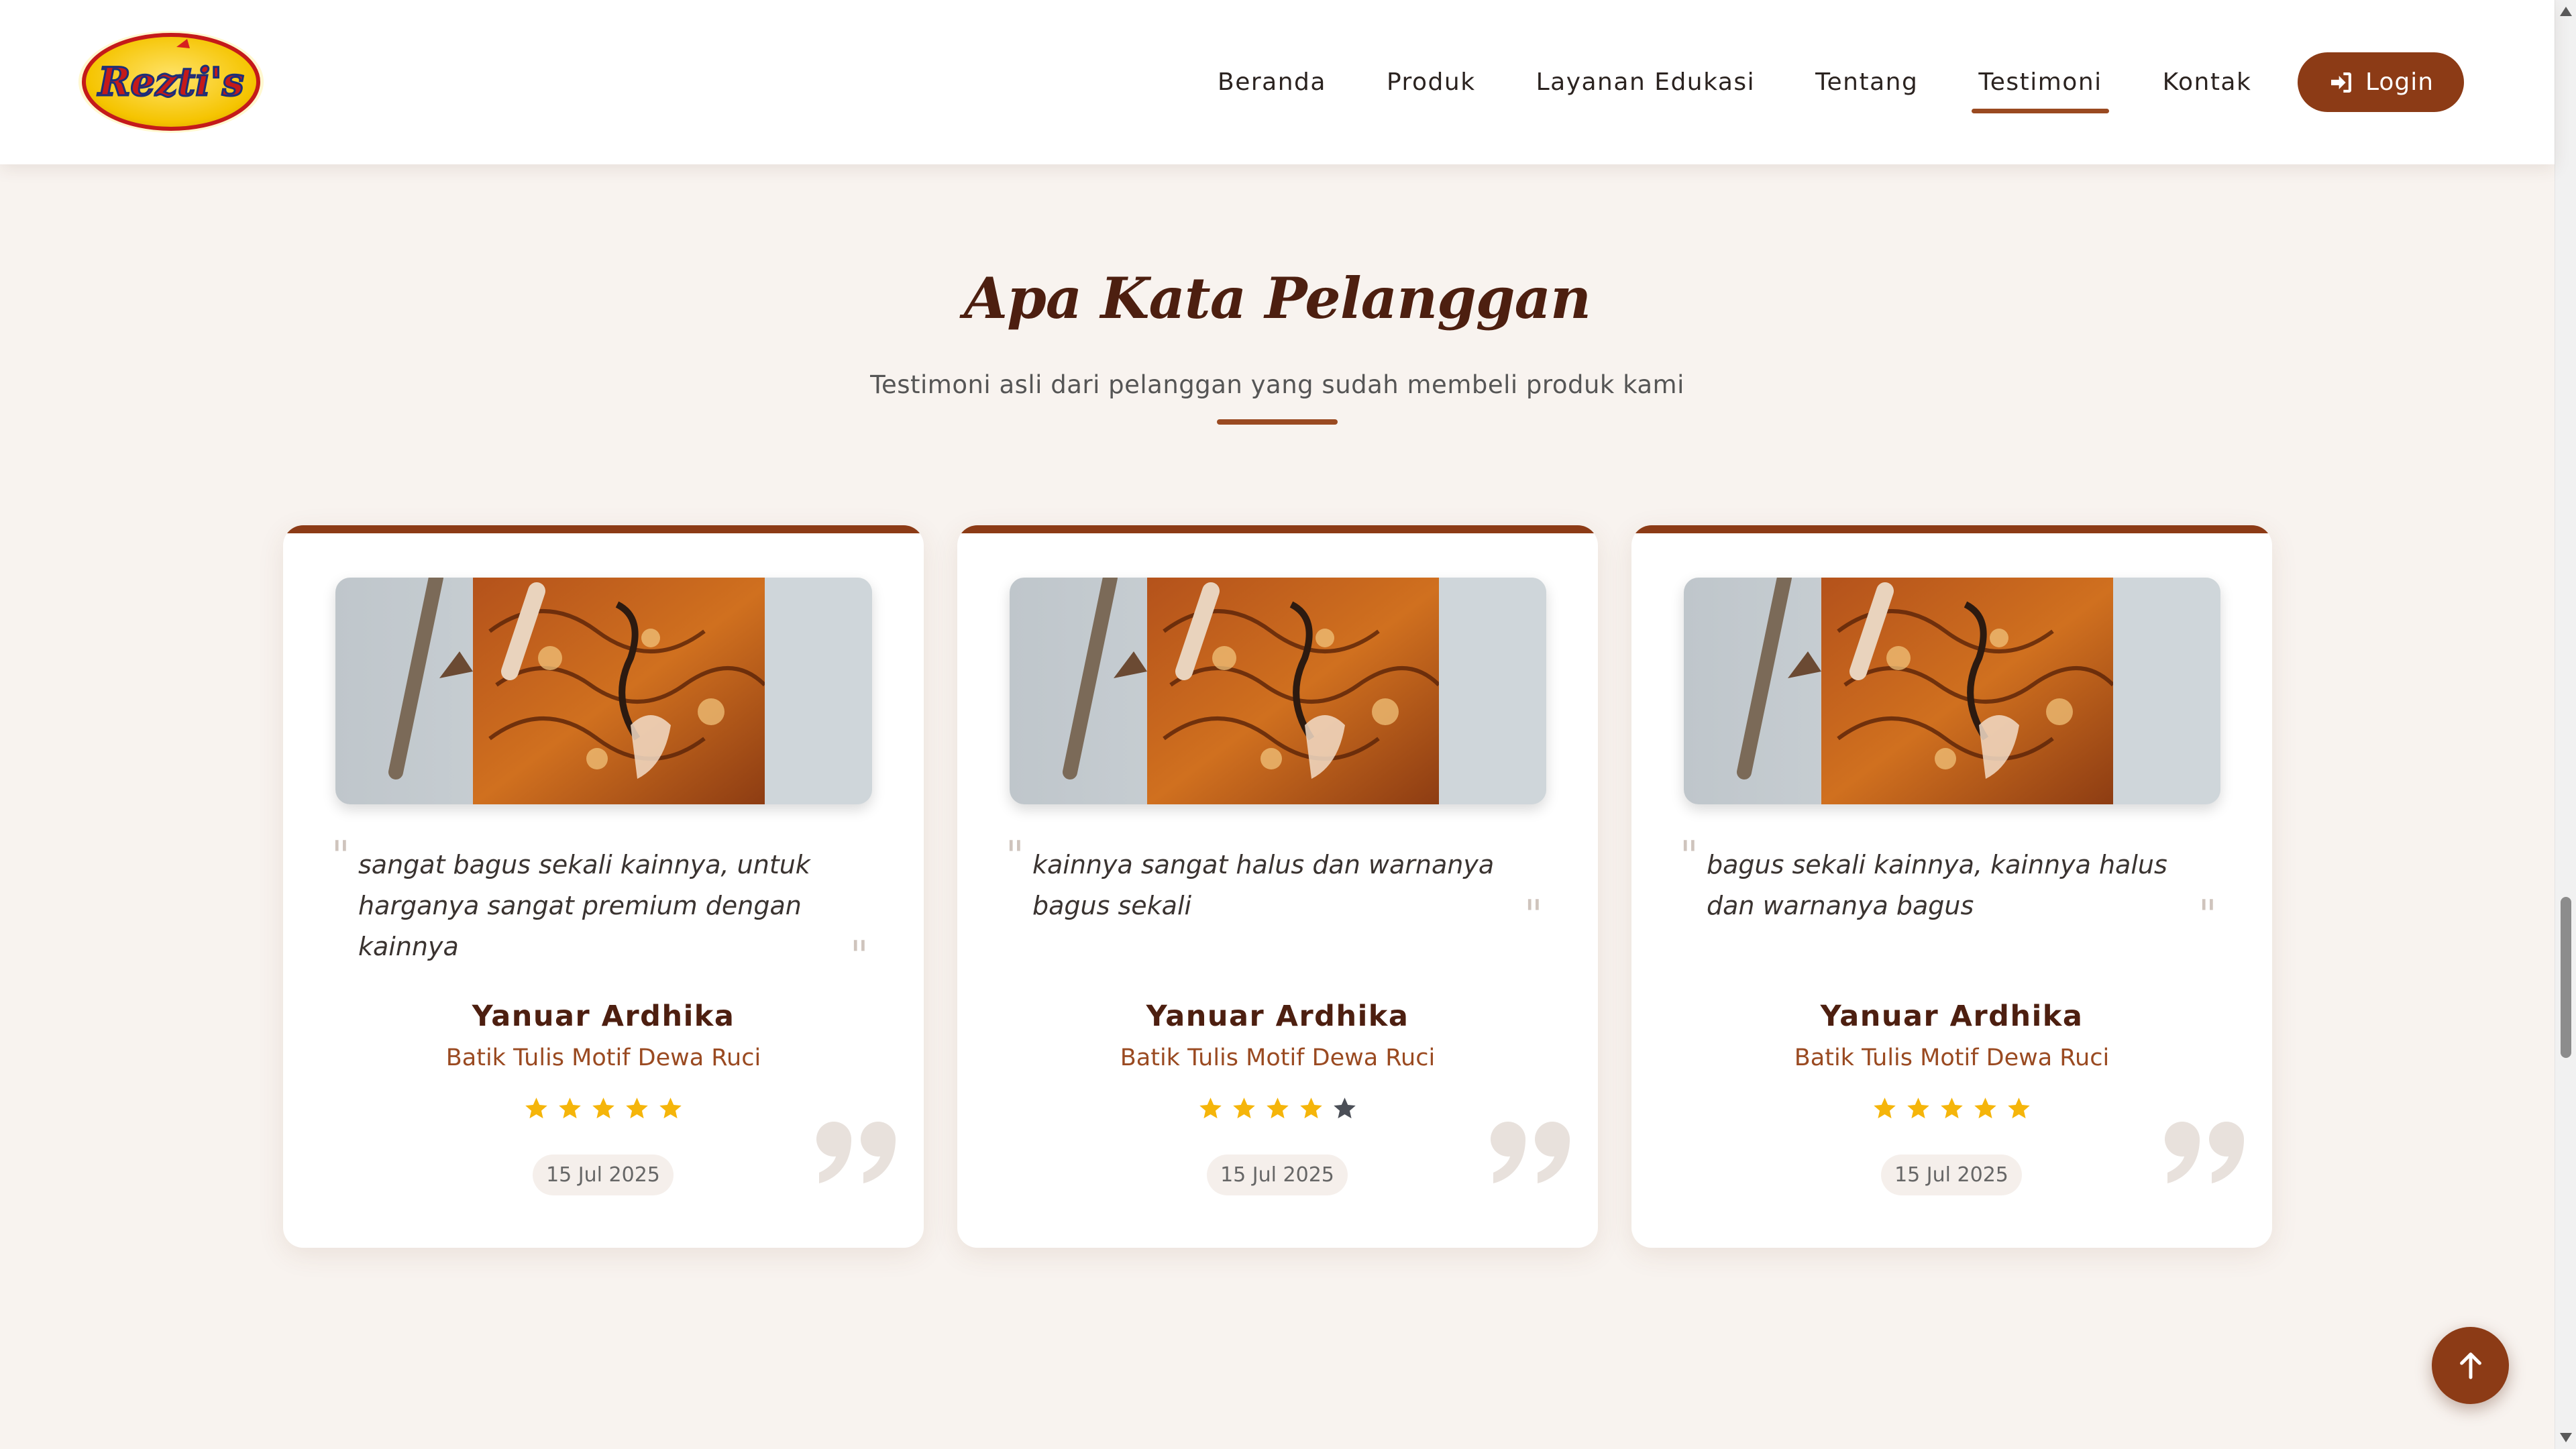 Image resolution: width=2576 pixels, height=1449 pixels. I want to click on logo-icon: Rezti's, so click(171, 82).